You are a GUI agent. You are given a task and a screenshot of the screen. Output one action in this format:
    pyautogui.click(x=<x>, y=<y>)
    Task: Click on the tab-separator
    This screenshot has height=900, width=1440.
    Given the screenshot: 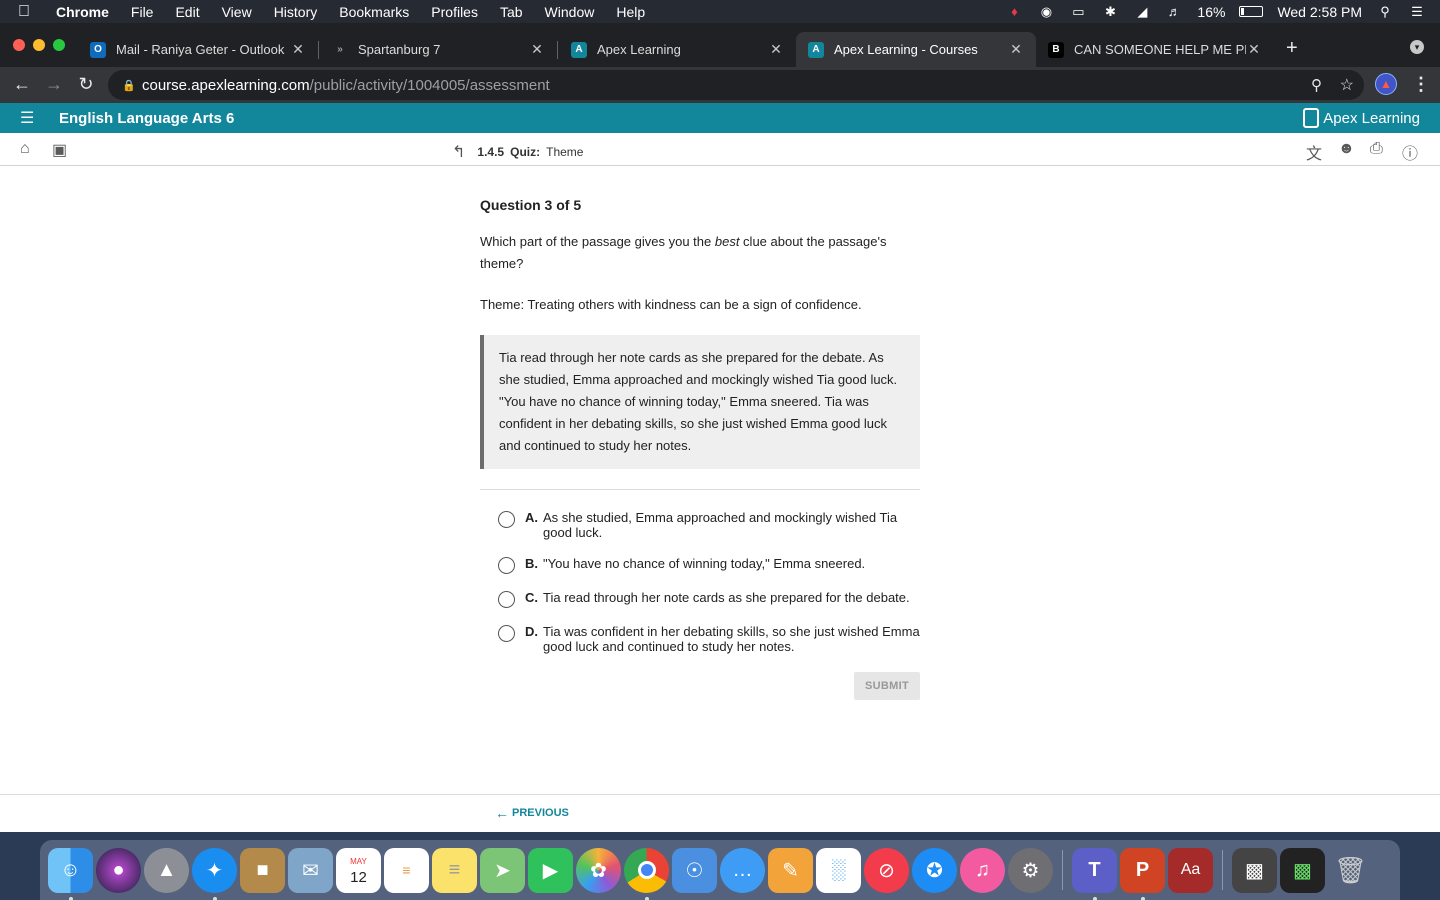 What is the action you would take?
    pyautogui.click(x=318, y=50)
    